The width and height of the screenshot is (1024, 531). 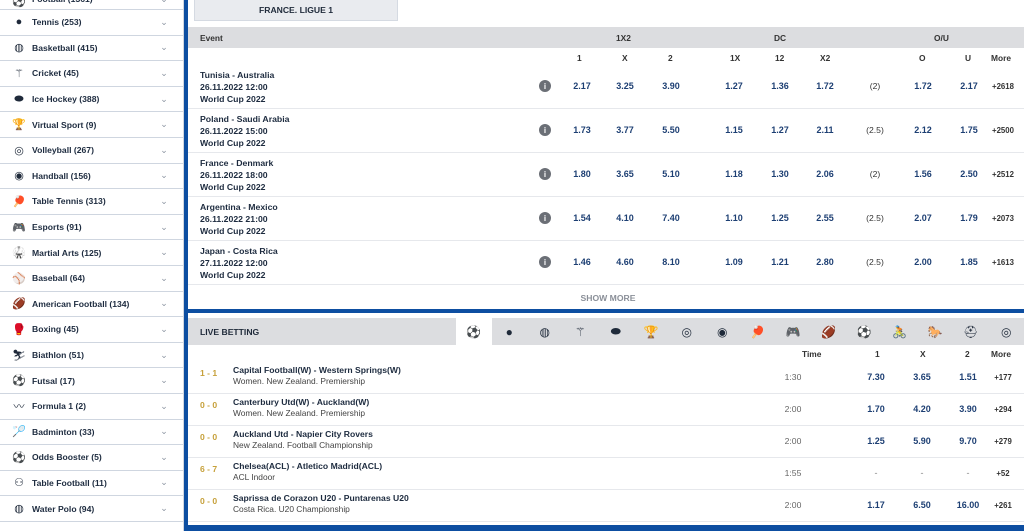 I want to click on odd-o2: 5.50, so click(x=671, y=130).